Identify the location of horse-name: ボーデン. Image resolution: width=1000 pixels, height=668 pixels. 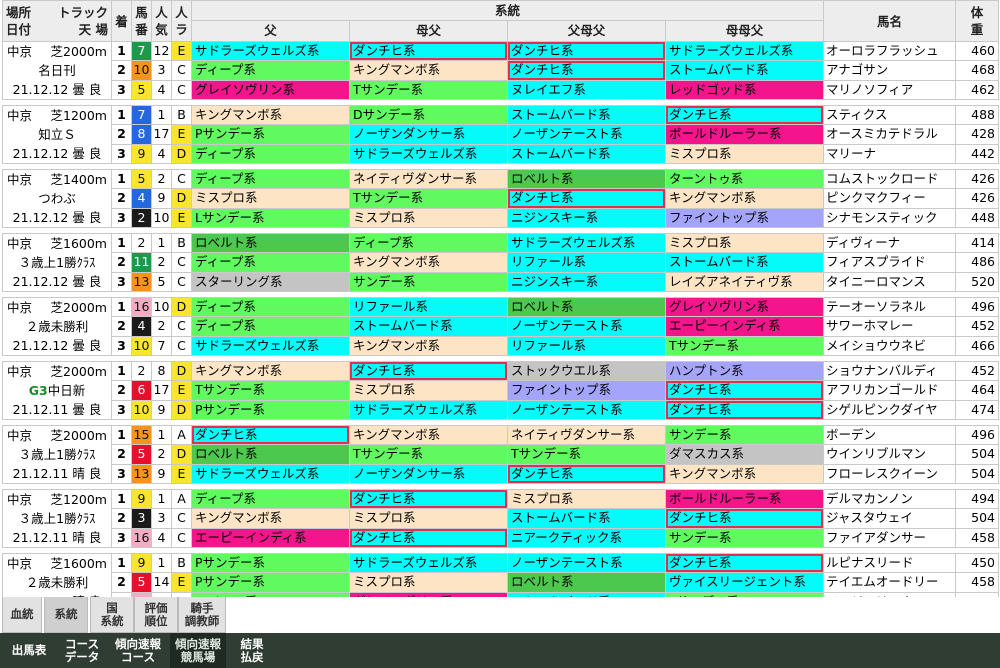
(890, 435).